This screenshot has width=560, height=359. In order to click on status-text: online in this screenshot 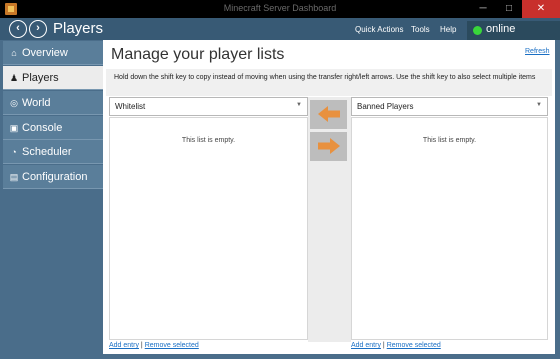, I will do `click(501, 29)`.